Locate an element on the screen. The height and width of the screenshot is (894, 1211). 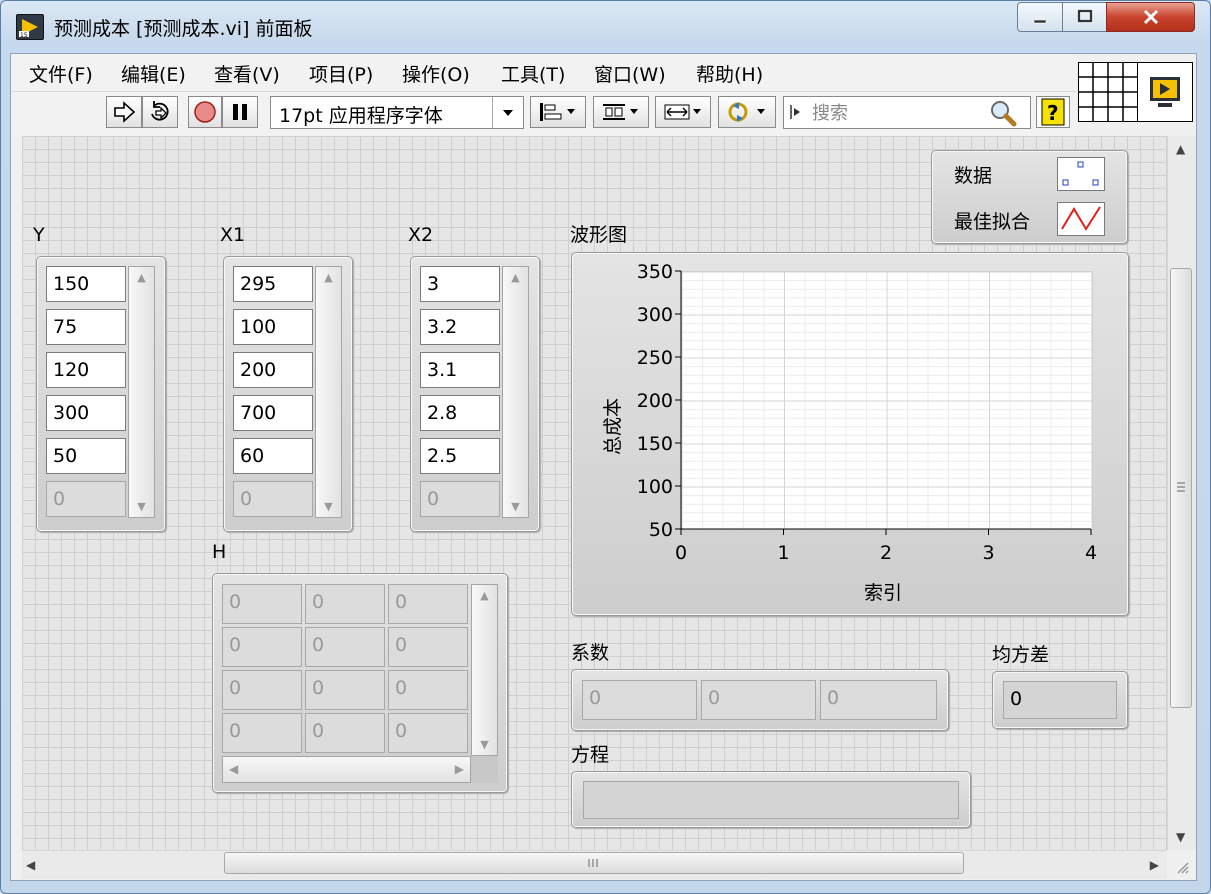
array-y-element: 120 is located at coordinates (86, 370).